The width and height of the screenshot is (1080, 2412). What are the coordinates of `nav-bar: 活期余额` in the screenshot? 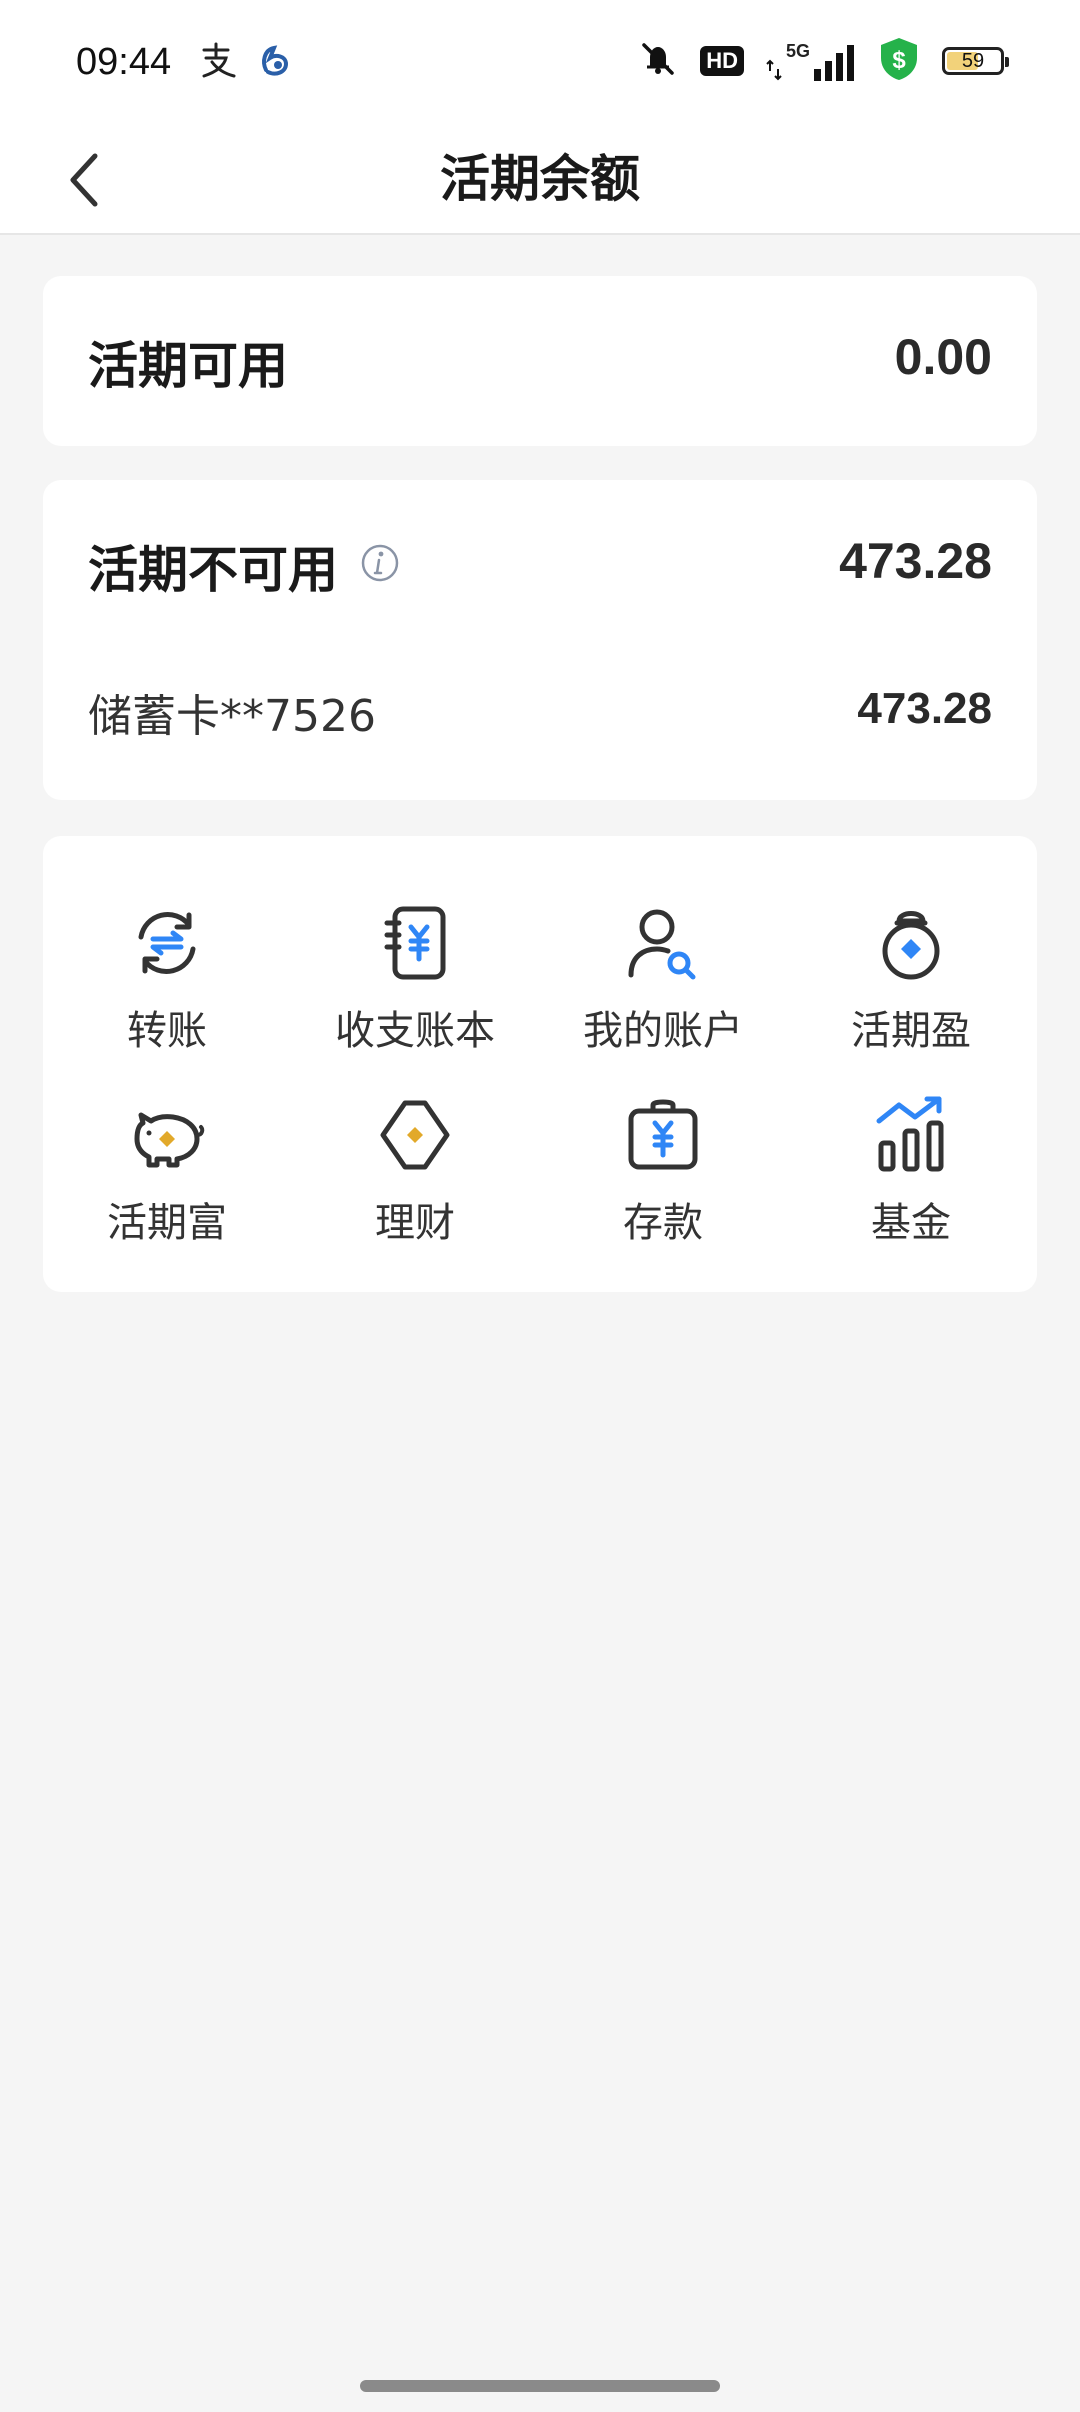 It's located at (540, 180).